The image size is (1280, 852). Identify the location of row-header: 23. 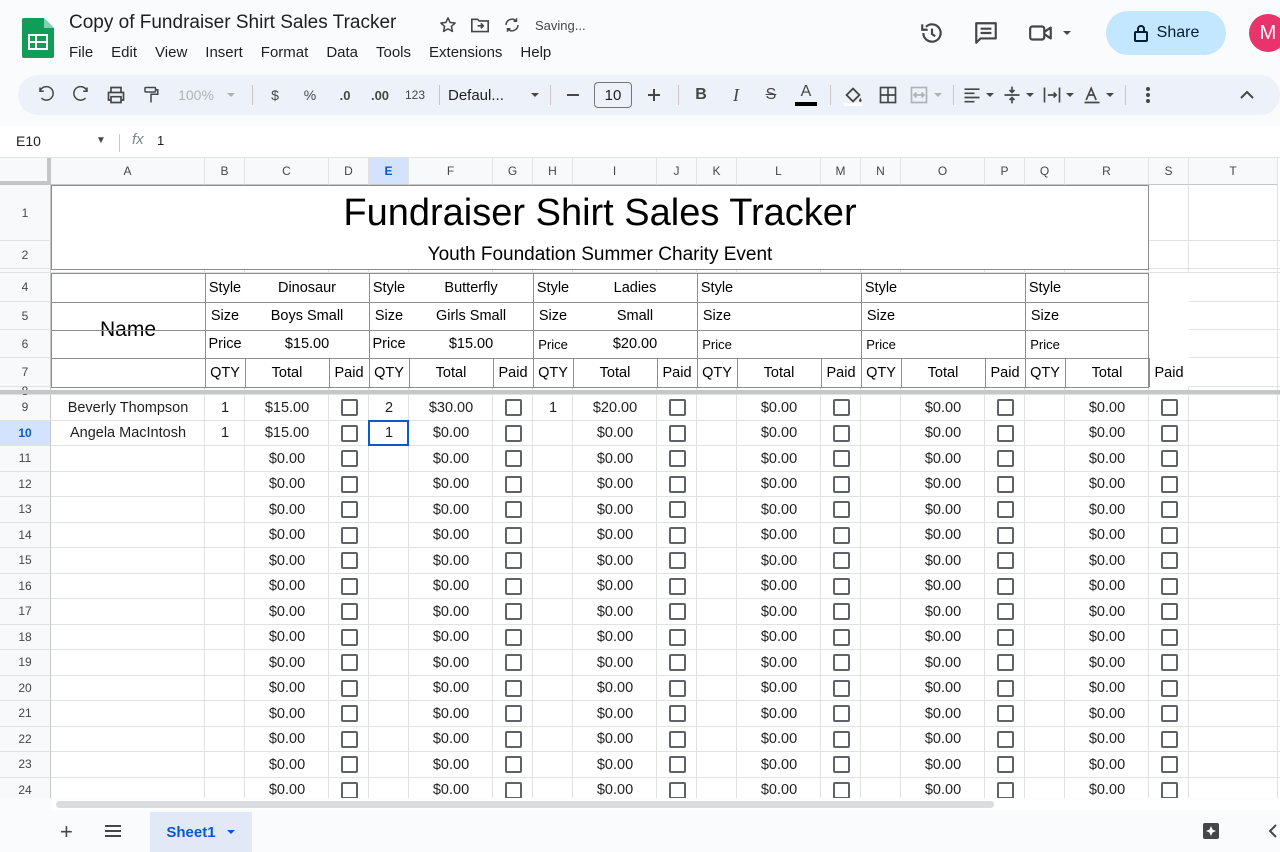
(25, 765).